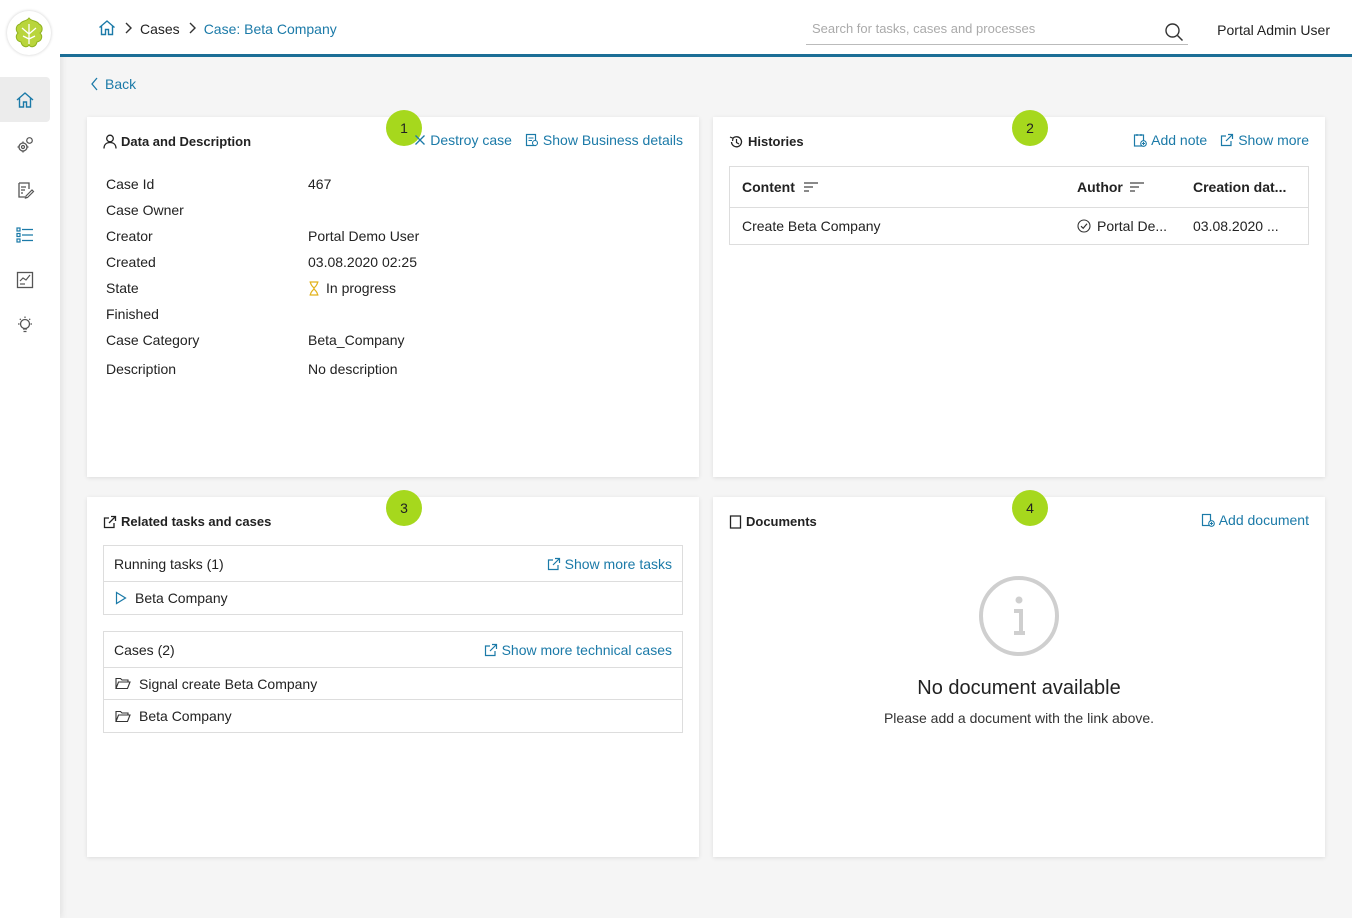 This screenshot has height=918, width=1352. I want to click on detail-value: No description, so click(353, 369).